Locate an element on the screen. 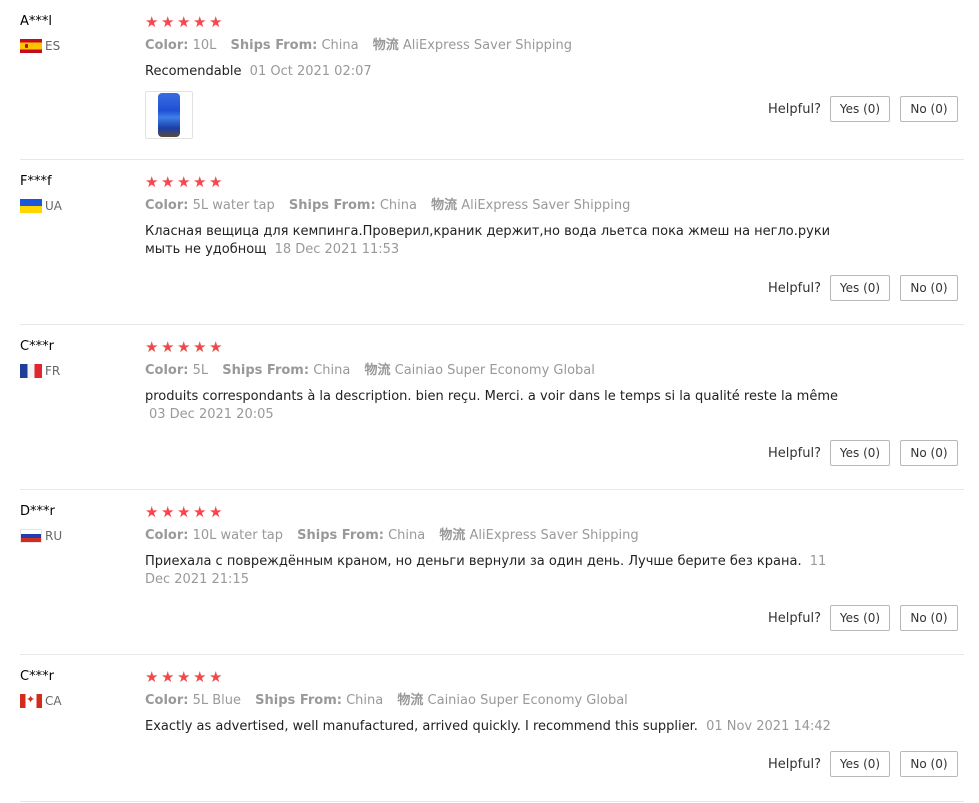 The height and width of the screenshot is (803, 979). reviewer-country: ES is located at coordinates (80, 46).